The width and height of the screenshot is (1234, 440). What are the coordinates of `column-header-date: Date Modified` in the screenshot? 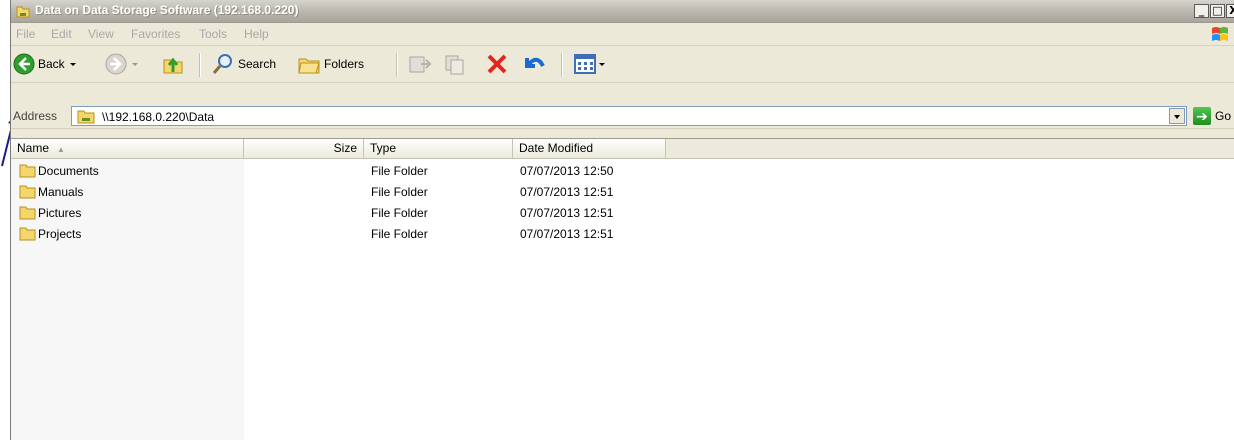 It's located at (589, 148).